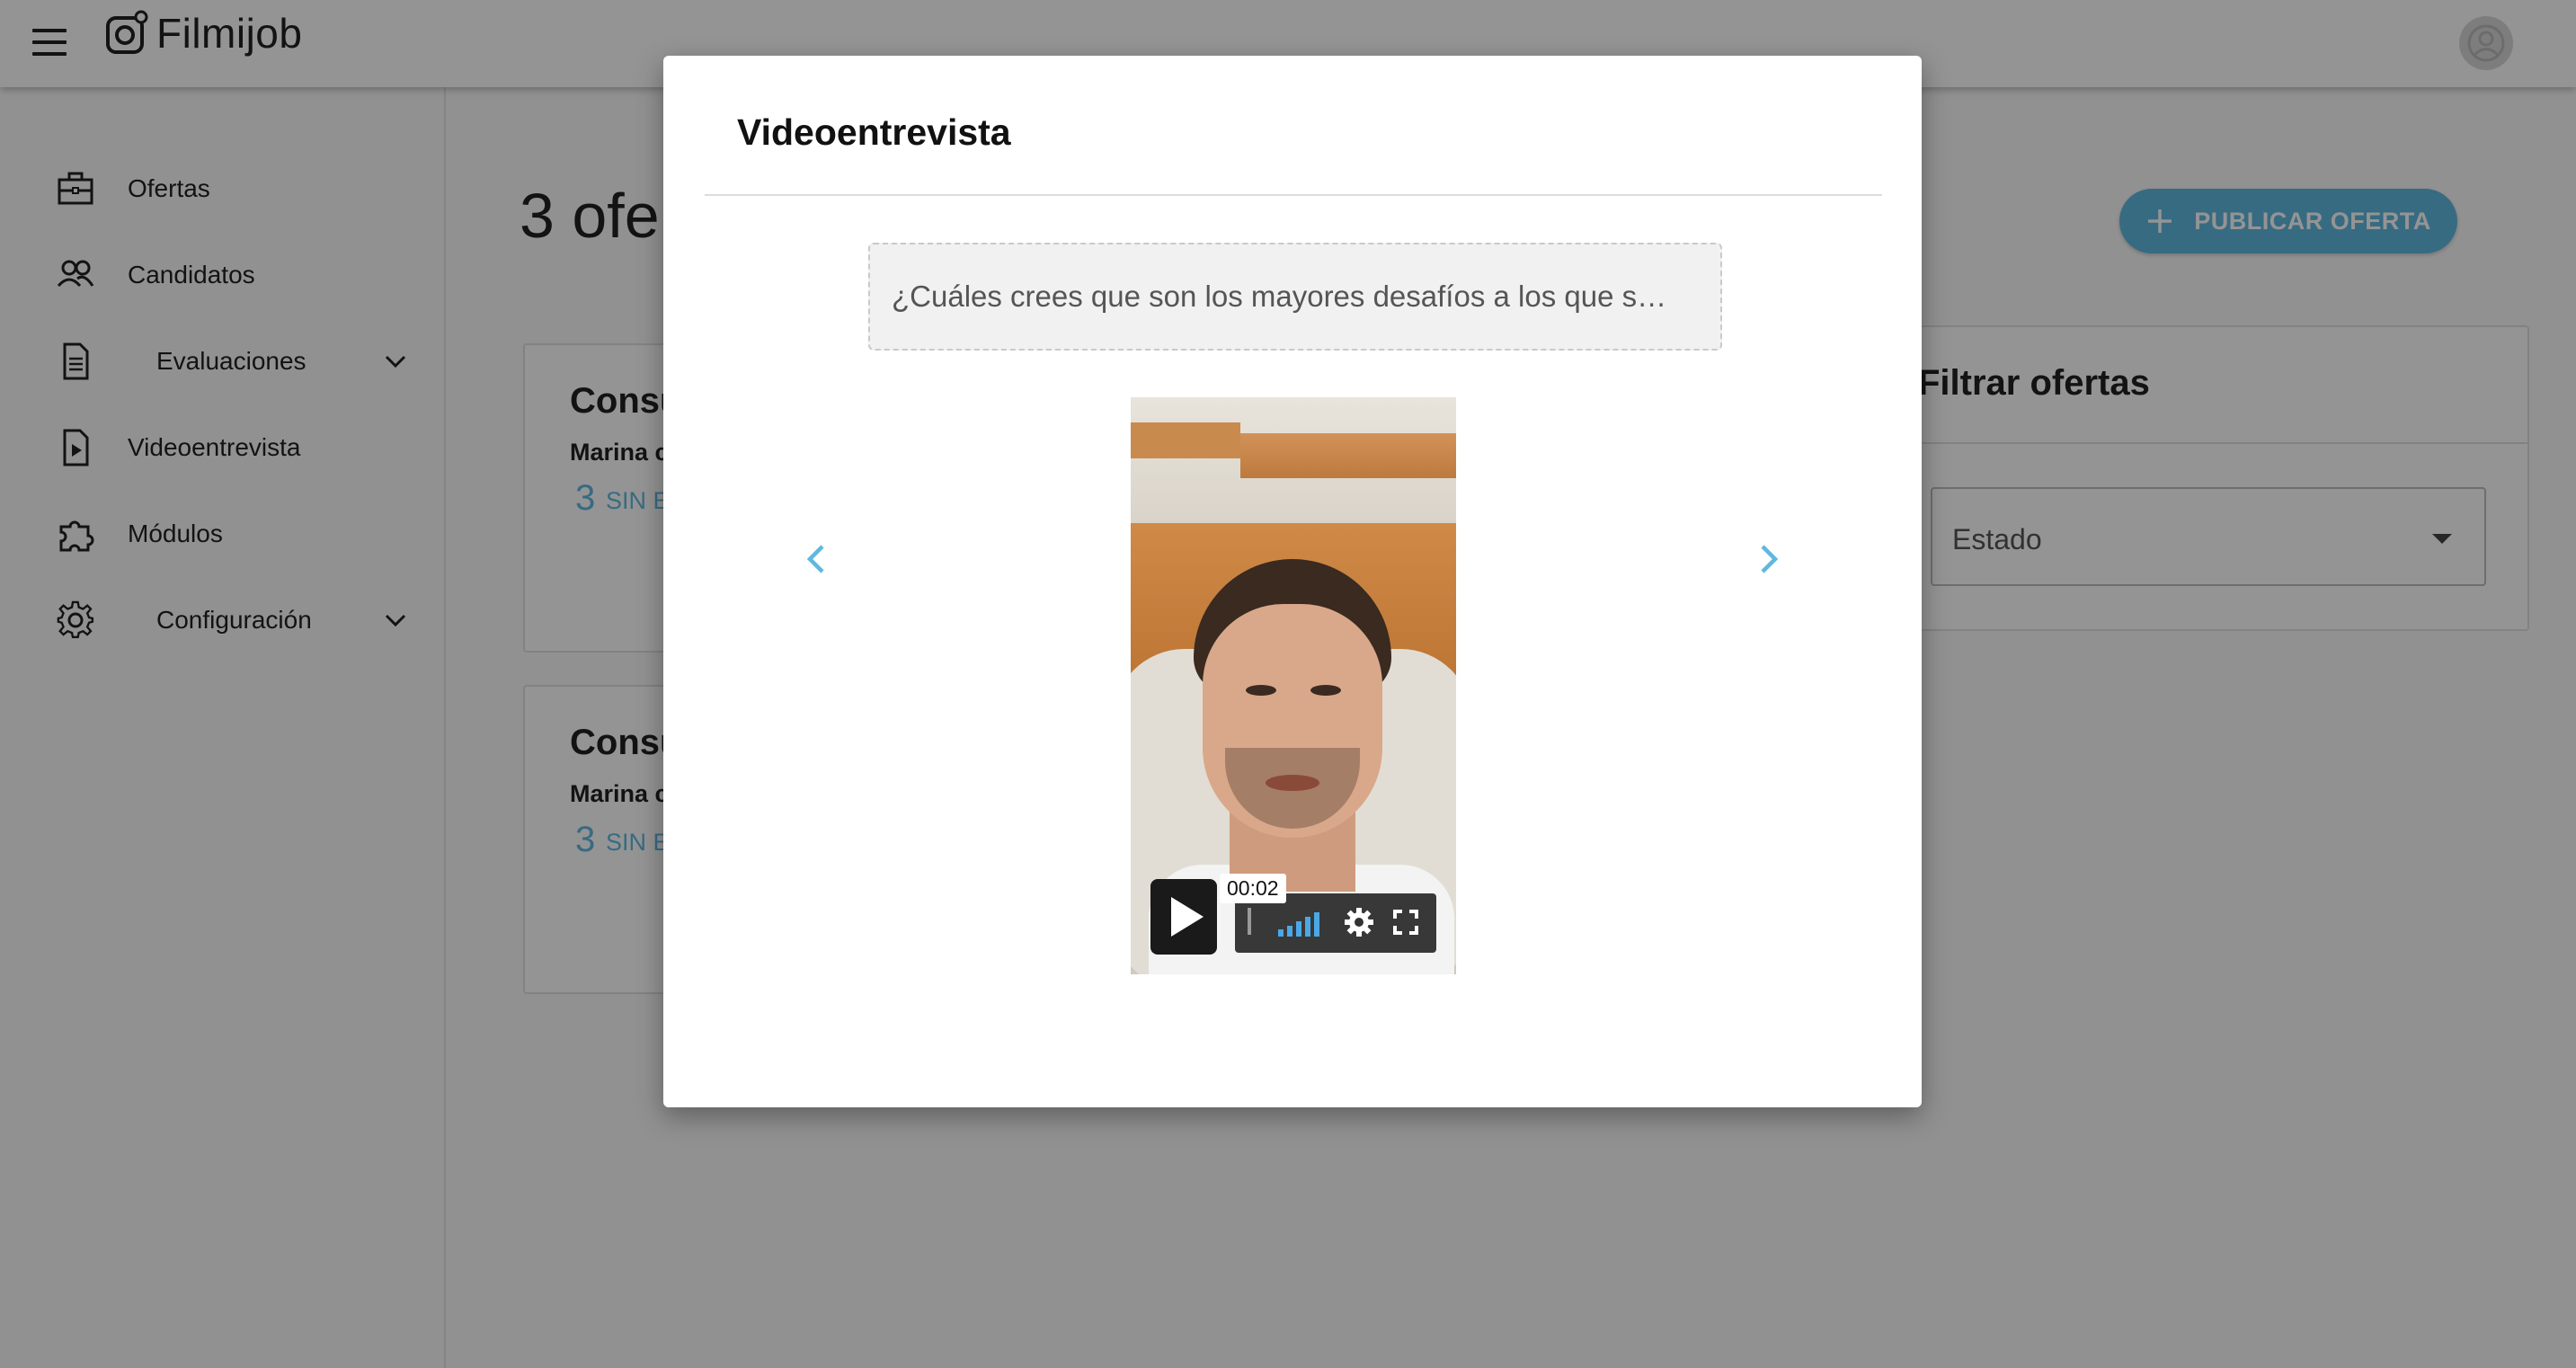 This screenshot has width=2576, height=1368. I want to click on video-player: 00:02, so click(1293, 685).